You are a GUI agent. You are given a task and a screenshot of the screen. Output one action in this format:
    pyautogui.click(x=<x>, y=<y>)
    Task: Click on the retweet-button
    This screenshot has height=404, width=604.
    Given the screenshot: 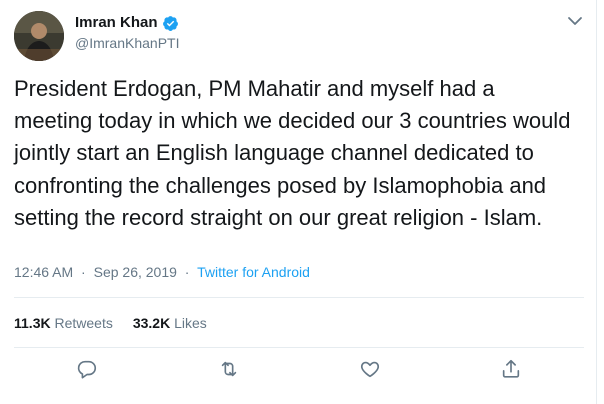 What is the action you would take?
    pyautogui.click(x=230, y=370)
    